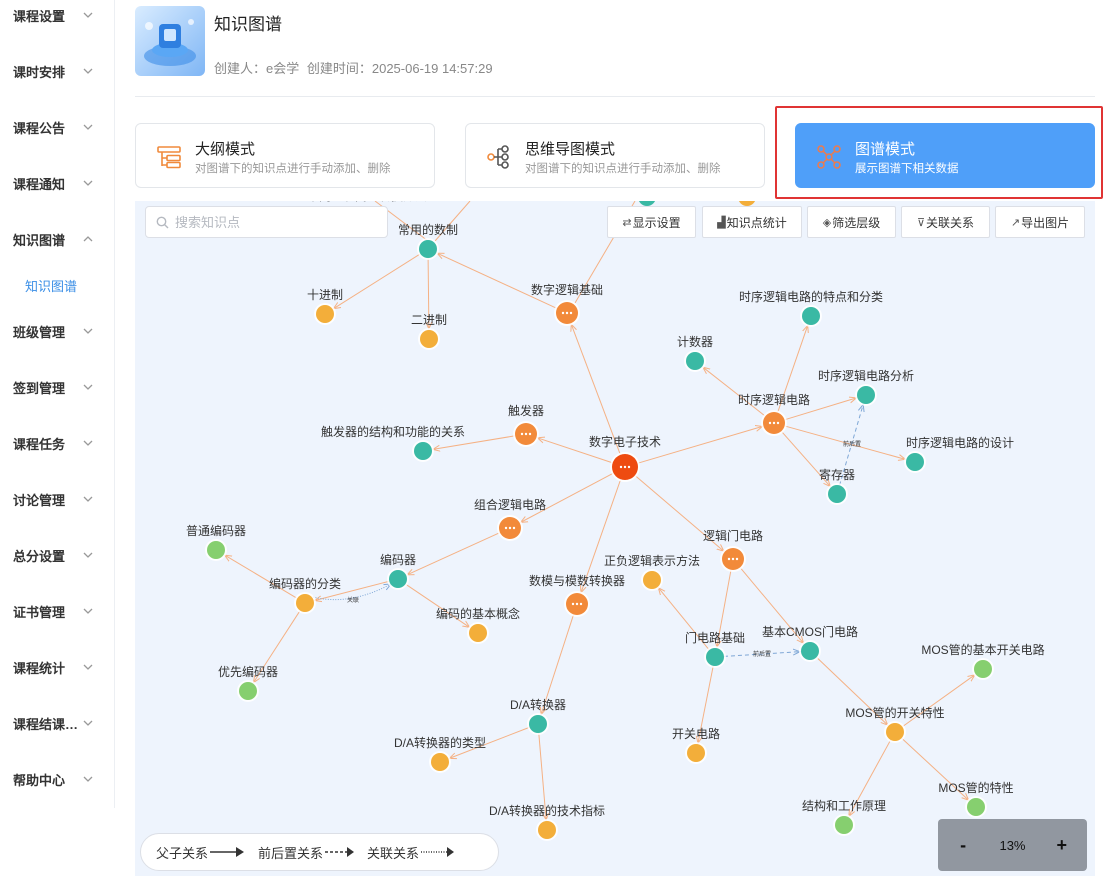  I want to click on mindmap-icon, so click(498, 157).